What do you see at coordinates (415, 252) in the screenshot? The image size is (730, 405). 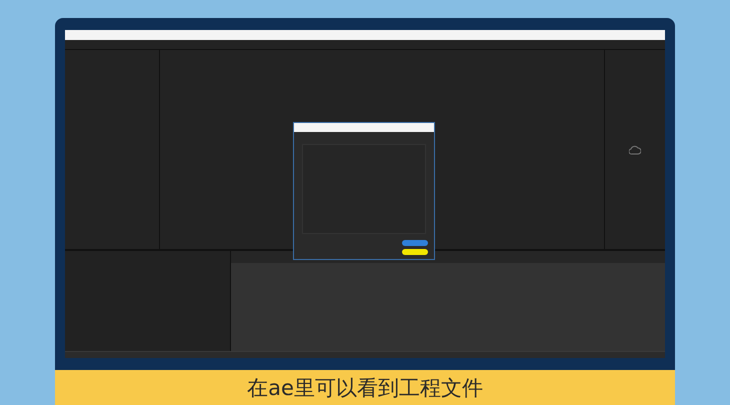 I see `dialog-button` at bounding box center [415, 252].